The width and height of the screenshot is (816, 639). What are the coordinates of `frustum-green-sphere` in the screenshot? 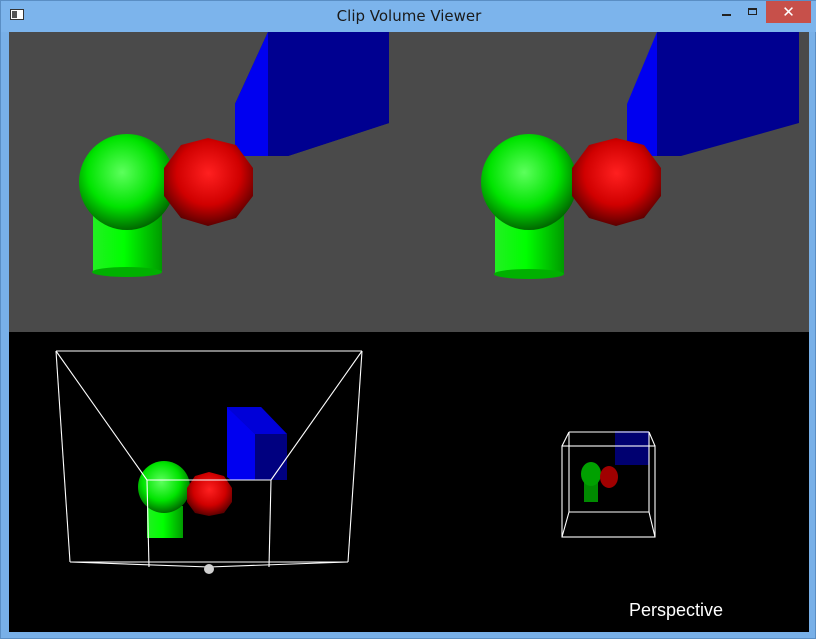 It's located at (164, 487).